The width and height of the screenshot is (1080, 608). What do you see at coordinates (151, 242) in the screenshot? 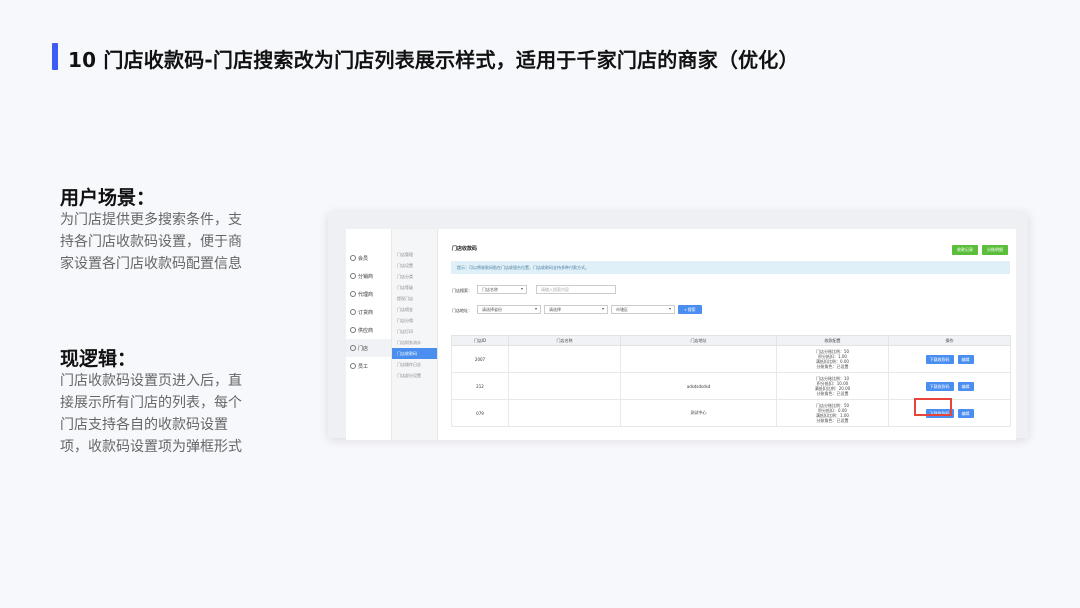
I see `scene-body: 为门店提供更多搜索条件，支持各门店收款码设置，便于商家设置各门店收款码配置信息` at bounding box center [151, 242].